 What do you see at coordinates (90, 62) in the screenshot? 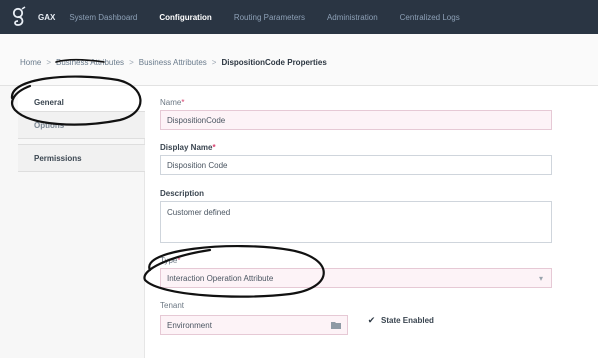
I see `breadcrumb-business-attributes: Business Attributes` at bounding box center [90, 62].